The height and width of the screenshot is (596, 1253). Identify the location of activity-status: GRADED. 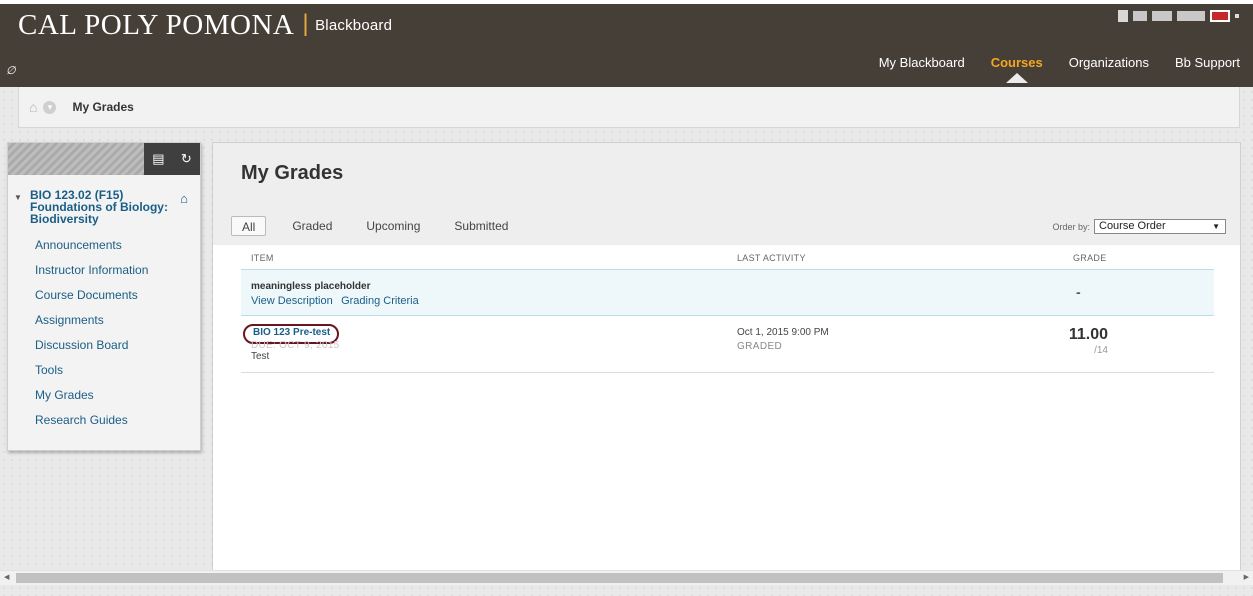
(760, 346).